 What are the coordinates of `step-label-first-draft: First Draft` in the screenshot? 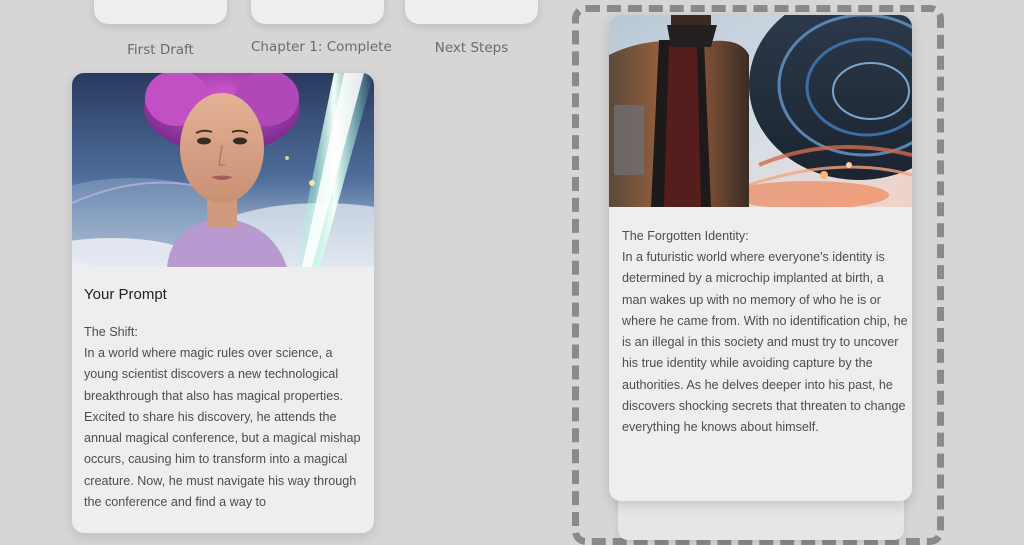 It's located at (160, 50).